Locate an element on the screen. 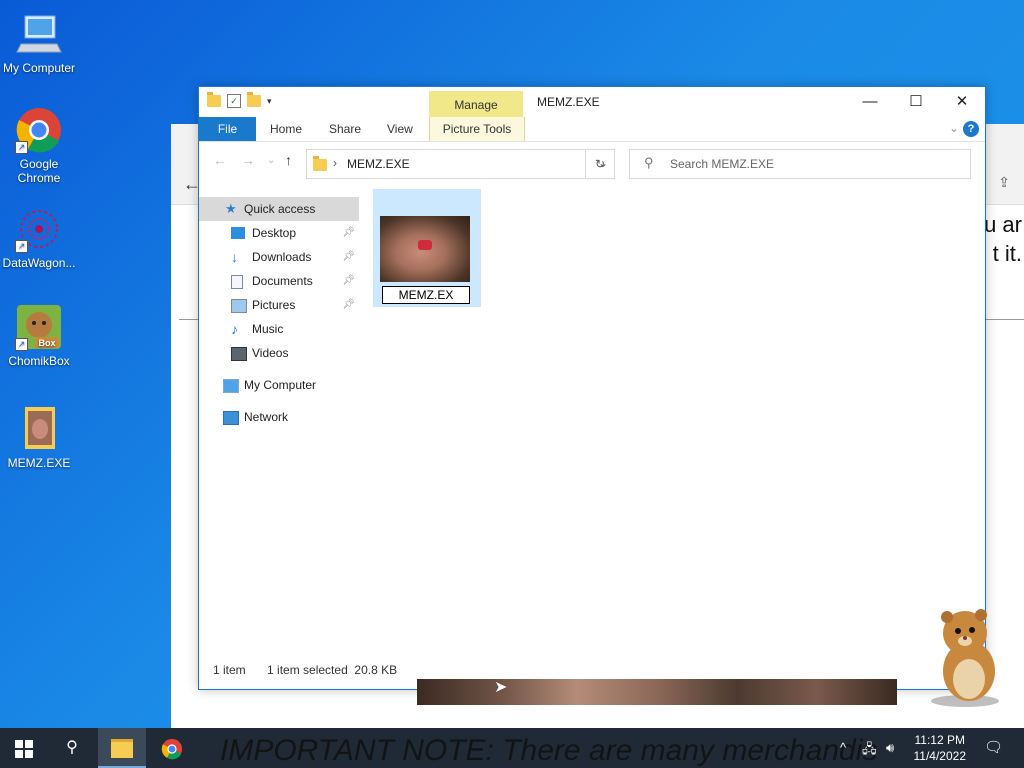  properties-icon: ✓ is located at coordinates (234, 101).